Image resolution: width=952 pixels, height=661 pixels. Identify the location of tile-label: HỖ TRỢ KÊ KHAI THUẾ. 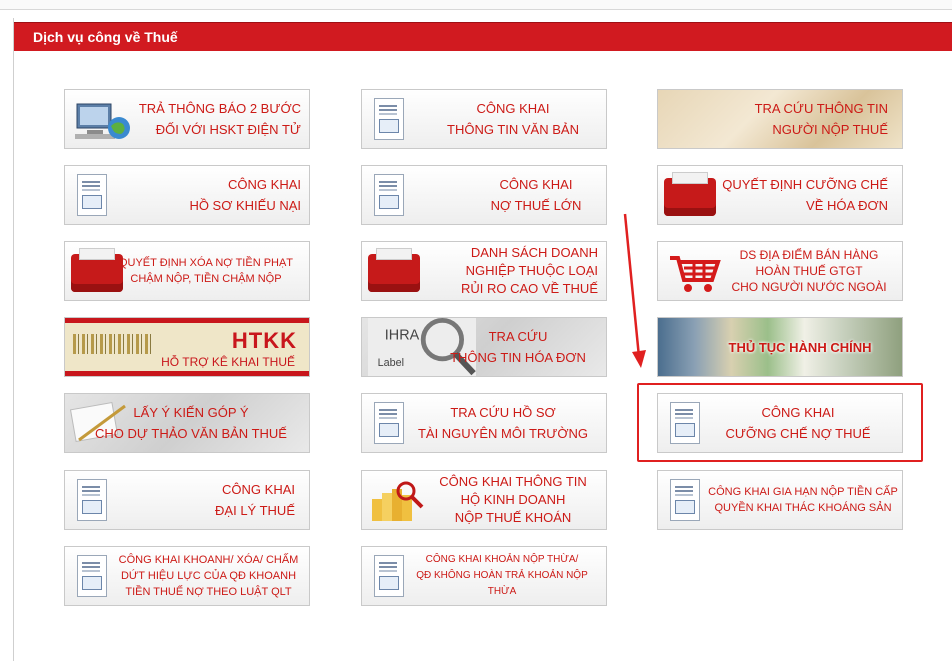
(228, 362).